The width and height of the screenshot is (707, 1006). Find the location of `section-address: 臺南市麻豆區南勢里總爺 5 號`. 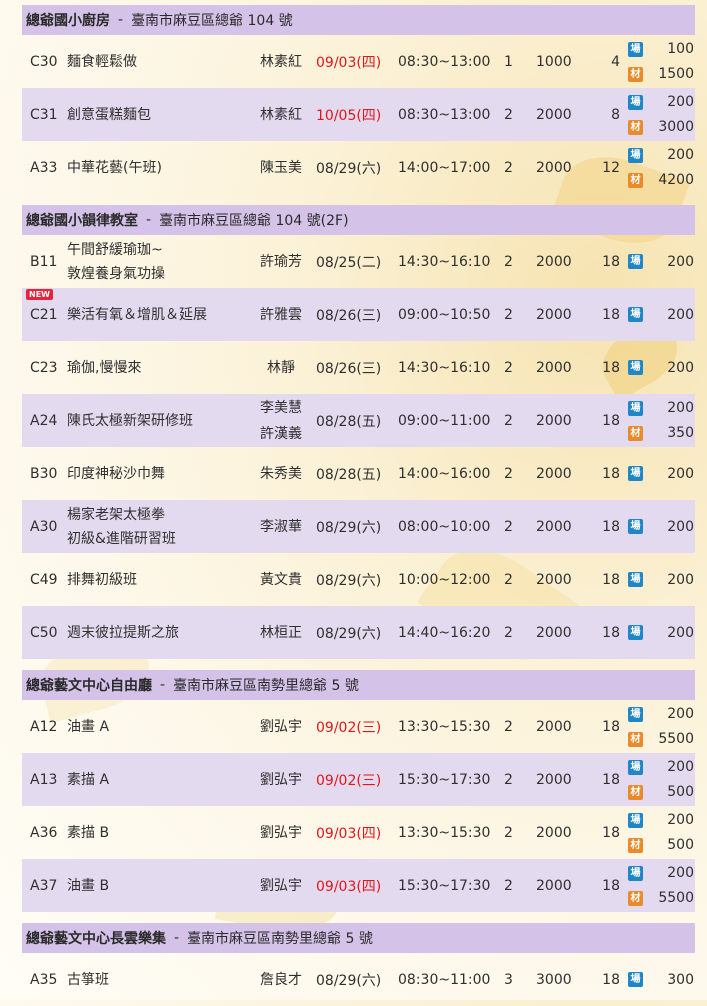

section-address: 臺南市麻豆區南勢里總爺 5 號 is located at coordinates (266, 686).